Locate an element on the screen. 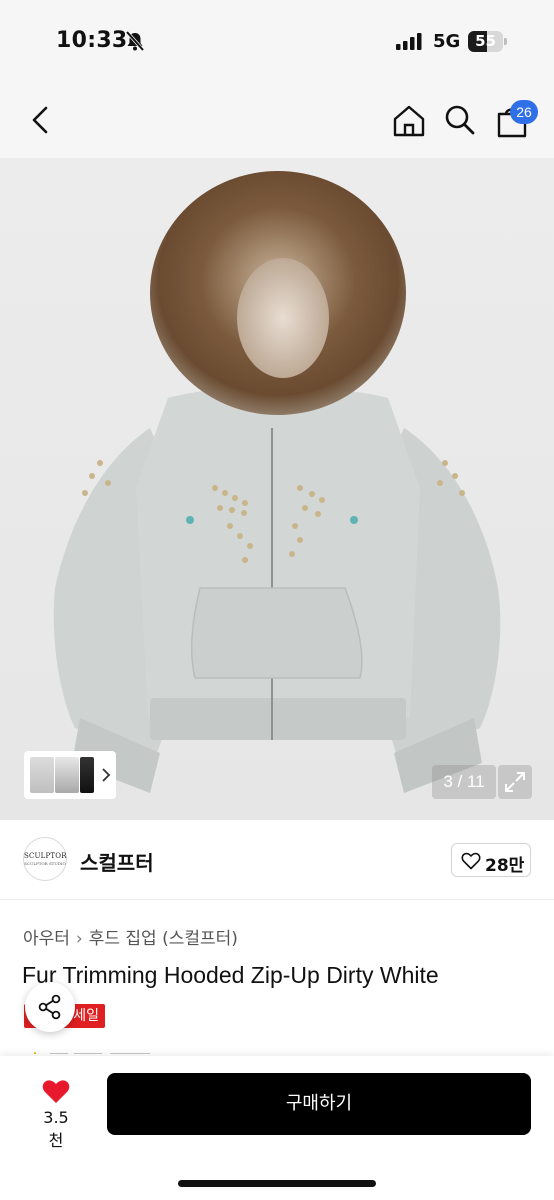  top-navigation-bar: 26 is located at coordinates (277, 121).